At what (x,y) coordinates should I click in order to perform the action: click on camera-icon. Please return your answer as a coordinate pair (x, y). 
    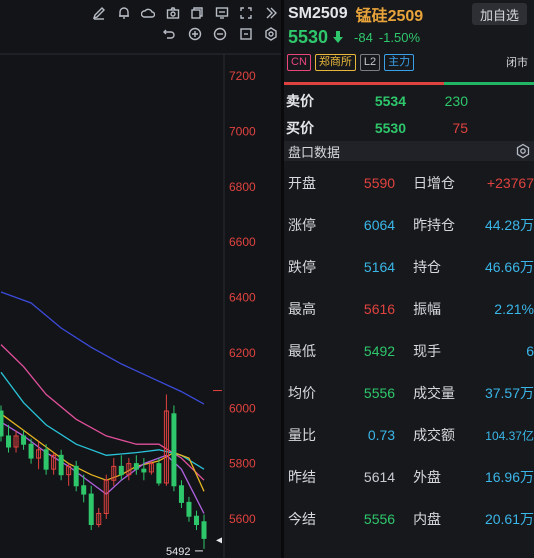
    Looking at the image, I should click on (173, 13).